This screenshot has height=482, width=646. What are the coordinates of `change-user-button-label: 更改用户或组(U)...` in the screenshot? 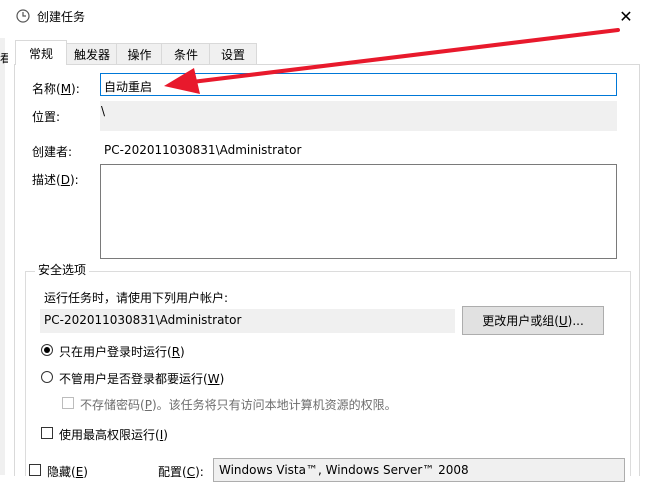 It's located at (533, 321).